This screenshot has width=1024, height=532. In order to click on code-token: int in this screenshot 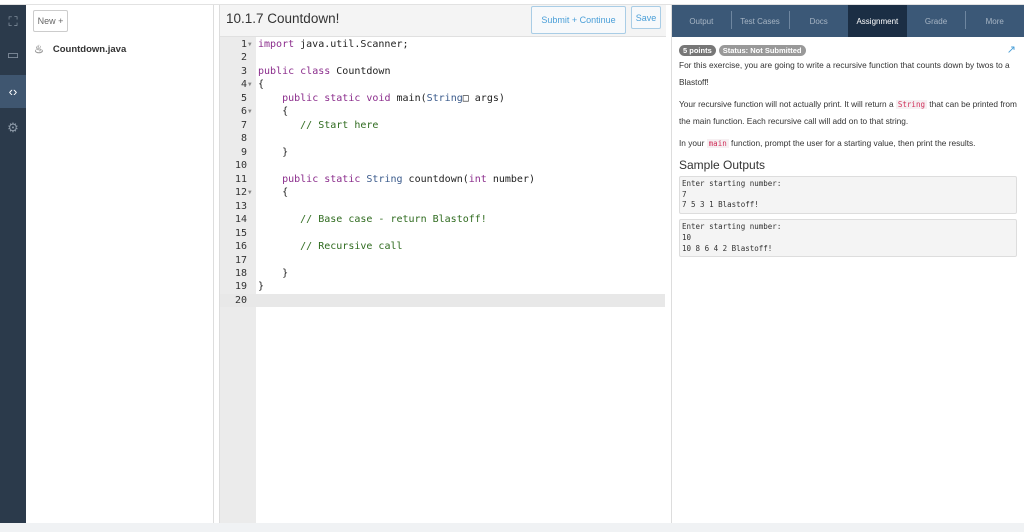, I will do `click(477, 179)`.